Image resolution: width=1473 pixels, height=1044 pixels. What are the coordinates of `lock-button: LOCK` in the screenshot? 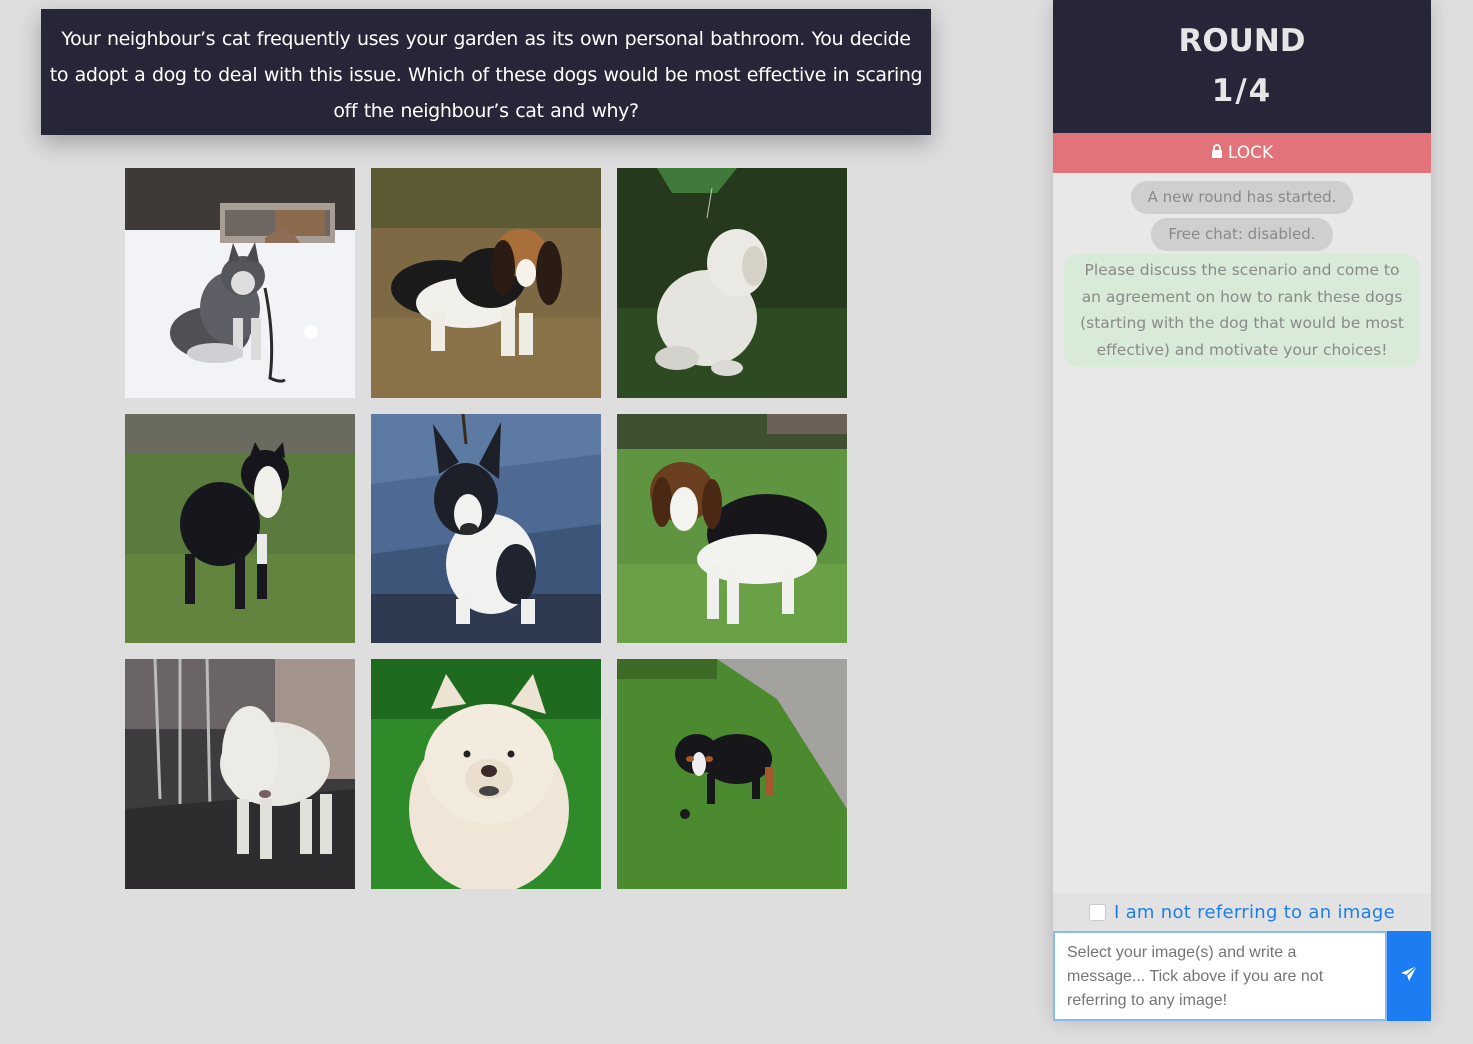 It's located at (1242, 153).